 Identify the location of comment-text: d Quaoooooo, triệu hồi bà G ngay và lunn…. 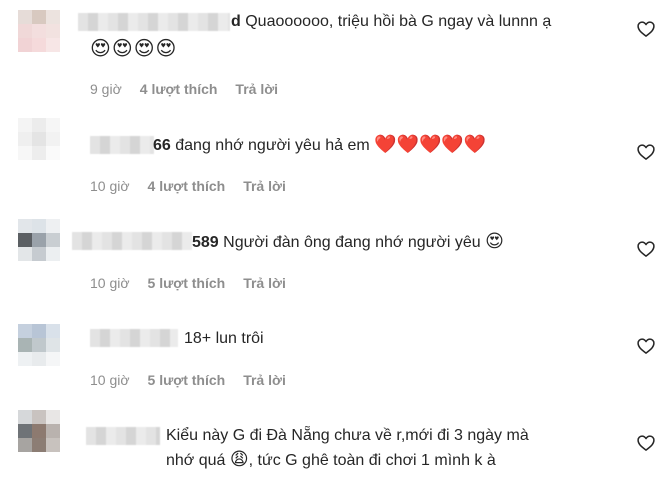
(391, 22).